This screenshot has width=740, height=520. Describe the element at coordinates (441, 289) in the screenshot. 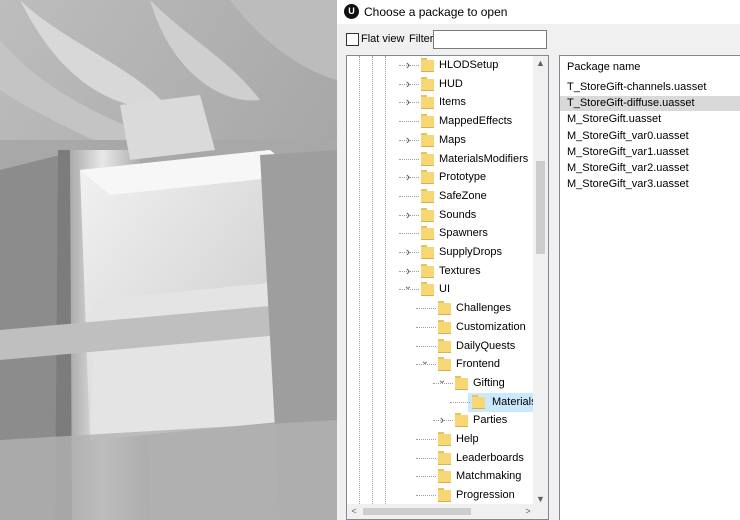

I see `tree-item: ⌄ UI` at that location.